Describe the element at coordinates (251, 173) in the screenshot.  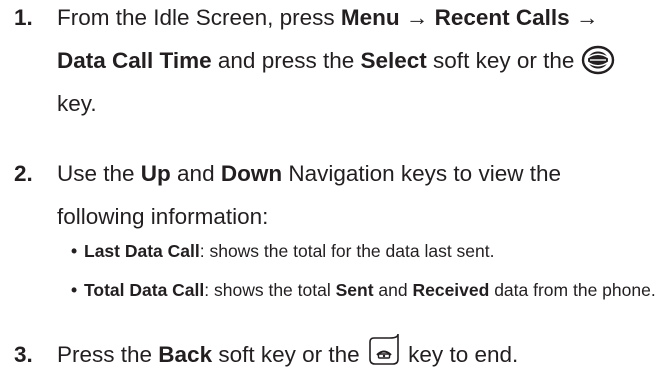
I see `down-key-label: Down` at that location.